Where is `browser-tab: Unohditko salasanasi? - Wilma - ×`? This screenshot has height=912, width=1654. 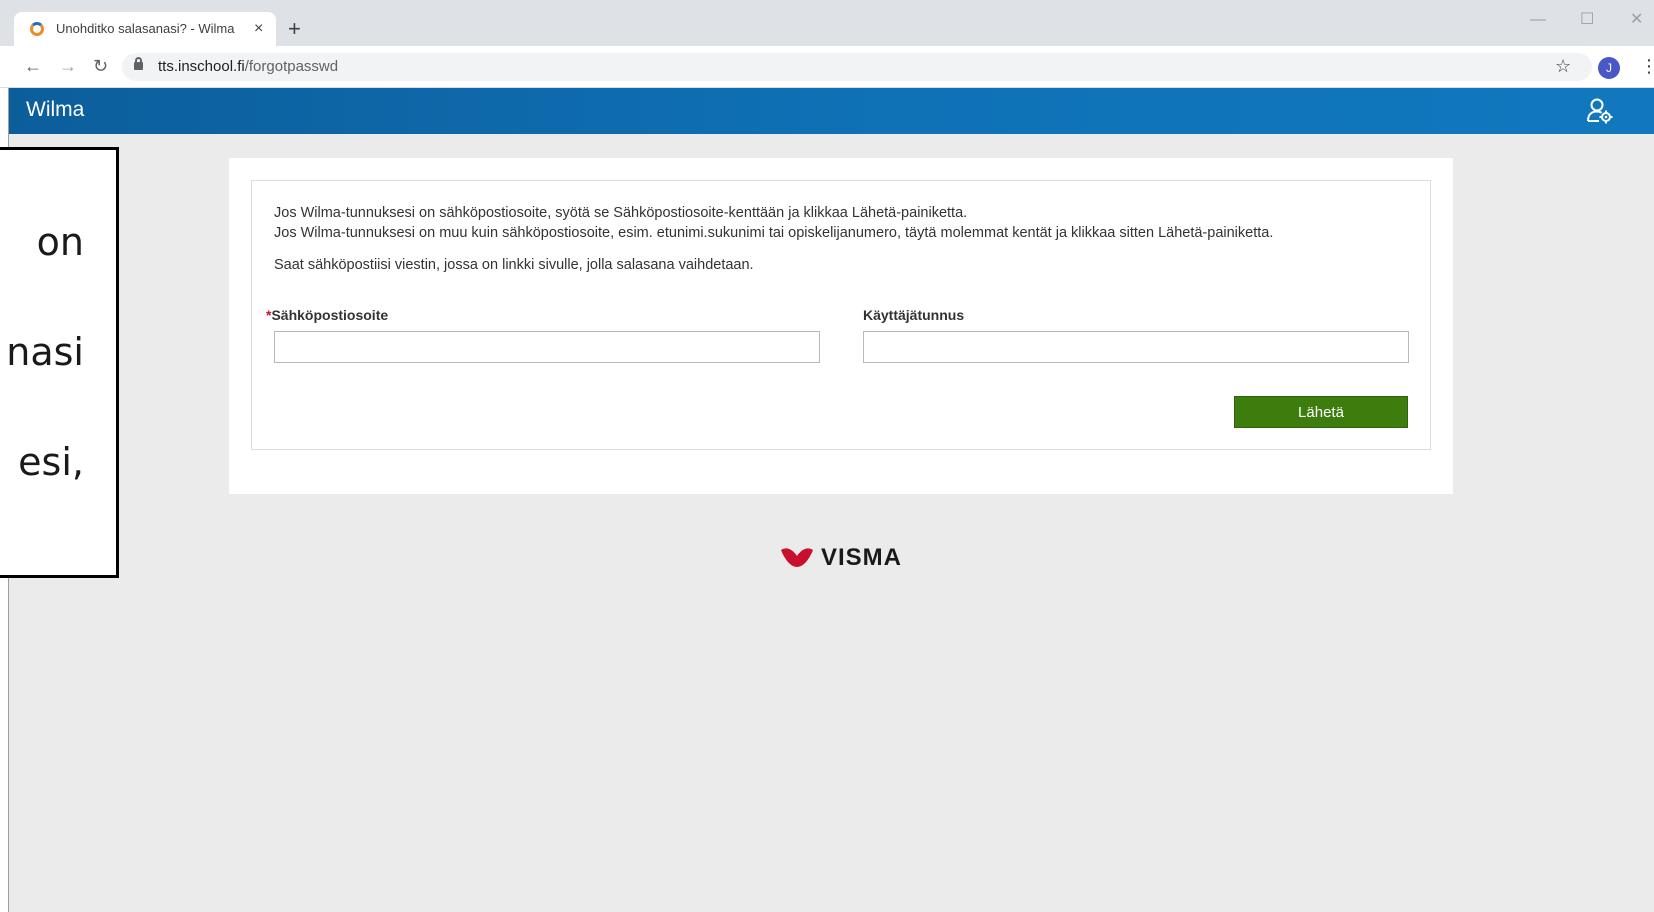 browser-tab: Unohditko salasanasi? - Wilma - × is located at coordinates (145, 29).